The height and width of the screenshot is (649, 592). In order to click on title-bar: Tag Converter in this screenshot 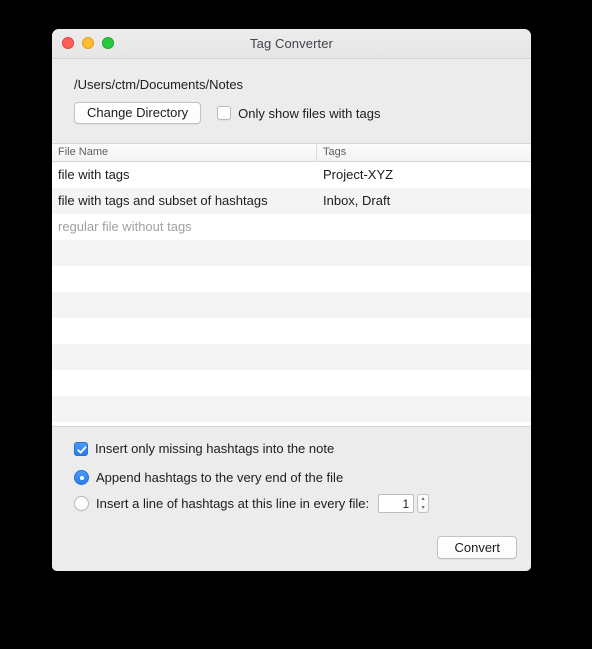, I will do `click(291, 44)`.